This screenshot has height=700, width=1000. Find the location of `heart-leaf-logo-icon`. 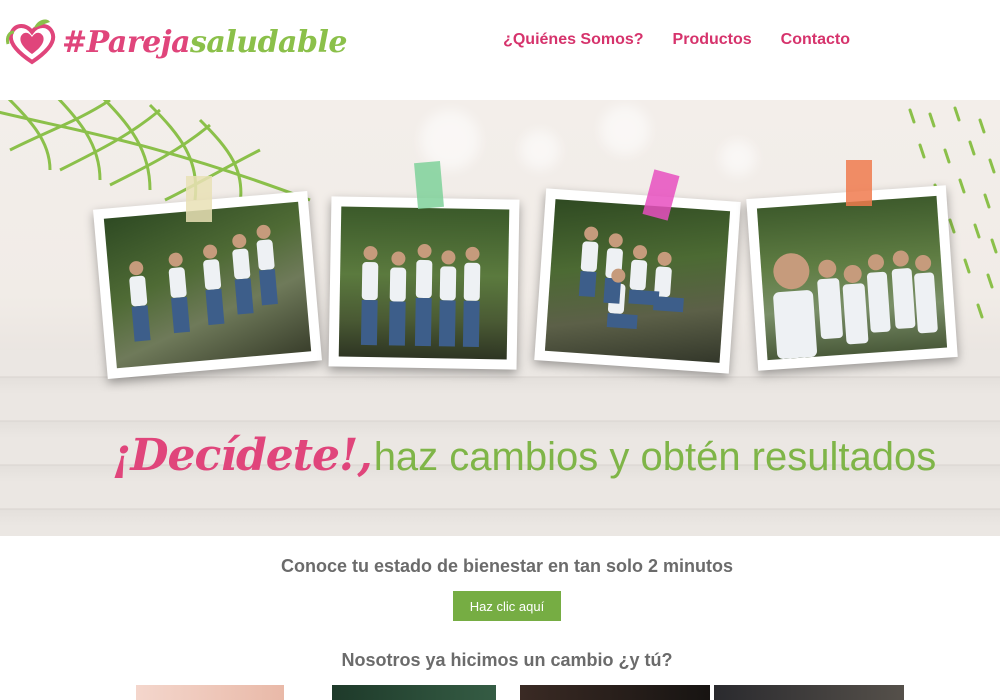

heart-leaf-logo-icon is located at coordinates (32, 42).